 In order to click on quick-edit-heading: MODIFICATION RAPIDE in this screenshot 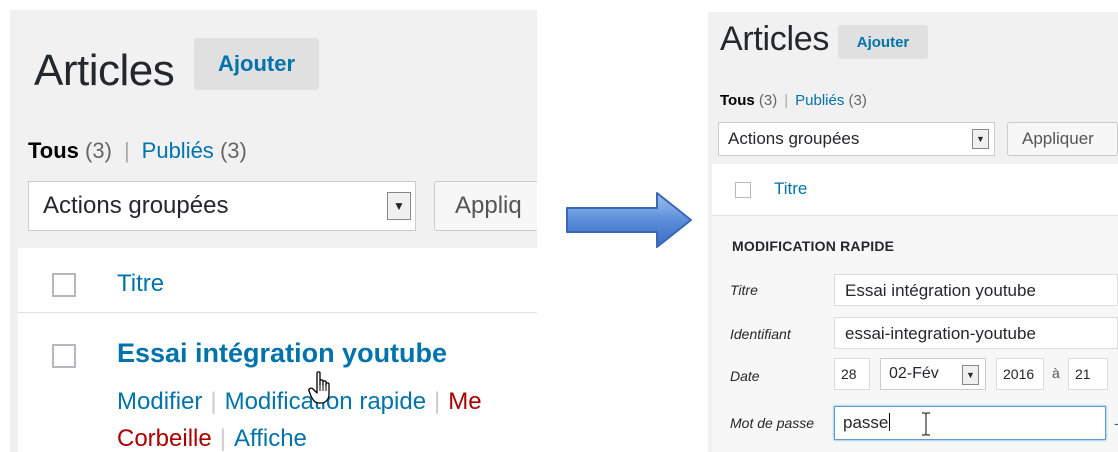, I will do `click(813, 246)`.